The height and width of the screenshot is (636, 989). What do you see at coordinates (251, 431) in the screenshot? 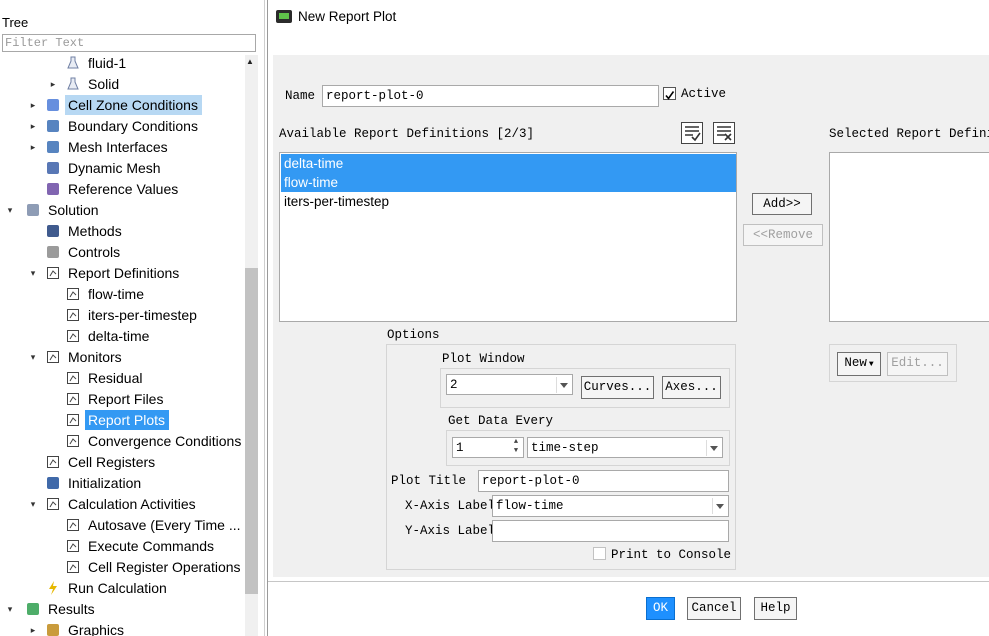
I see `tree-scrollbar-thumb` at bounding box center [251, 431].